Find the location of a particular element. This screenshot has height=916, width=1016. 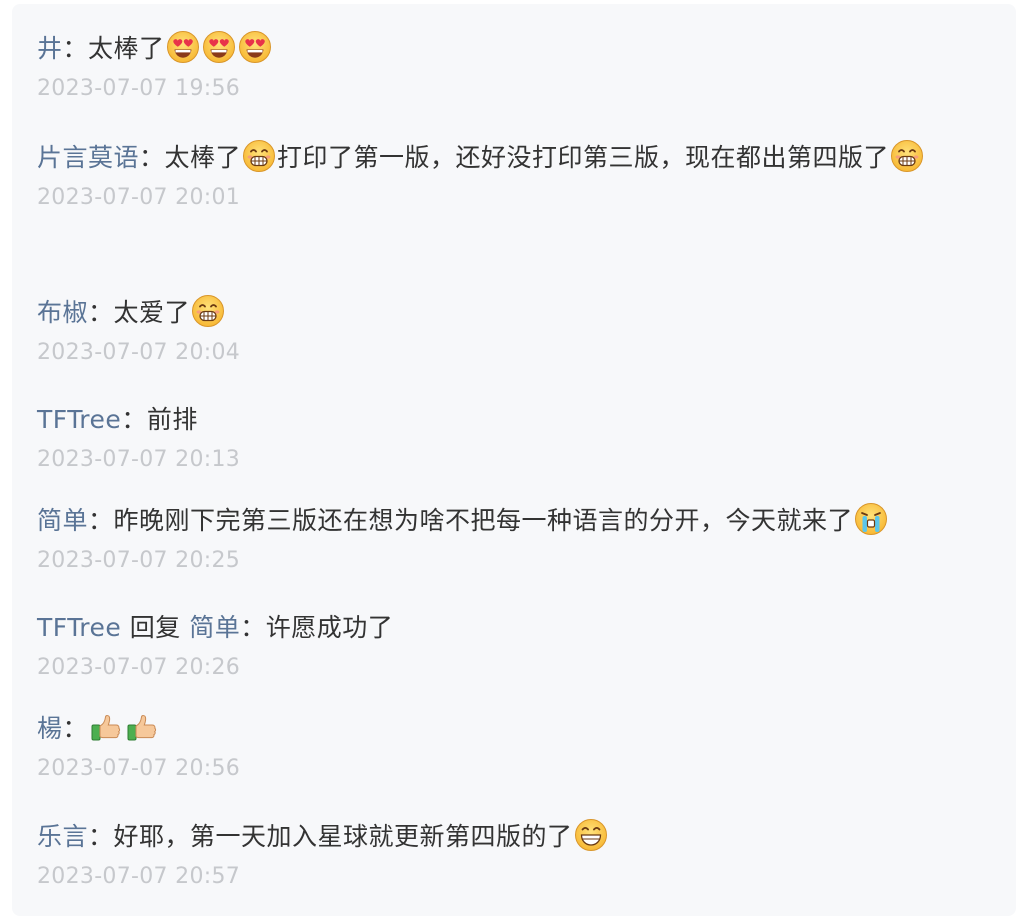

comment-timestamp: 2023-07-07 19:56 is located at coordinates (139, 88).